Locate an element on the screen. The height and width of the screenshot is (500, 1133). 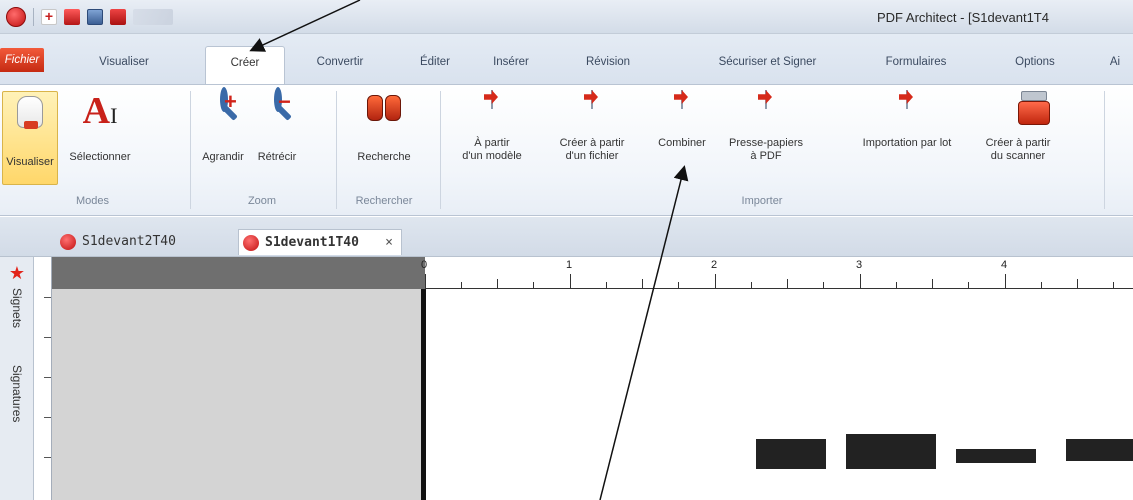
document-tab-bar: S1devant2T40 S1devant1T40 × is located at coordinates (566, 237).